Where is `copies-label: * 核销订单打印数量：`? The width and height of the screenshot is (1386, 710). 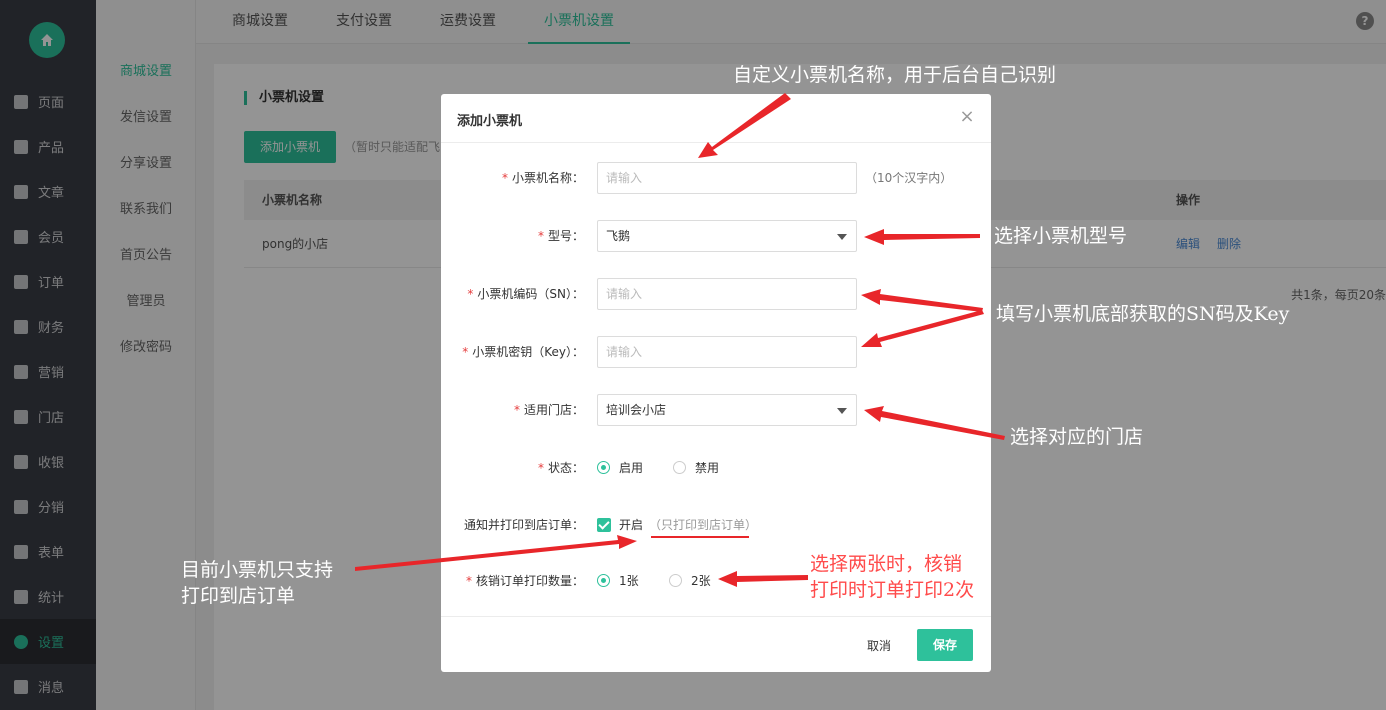
copies-label: * 核销订单打印数量： is located at coordinates (524, 581).